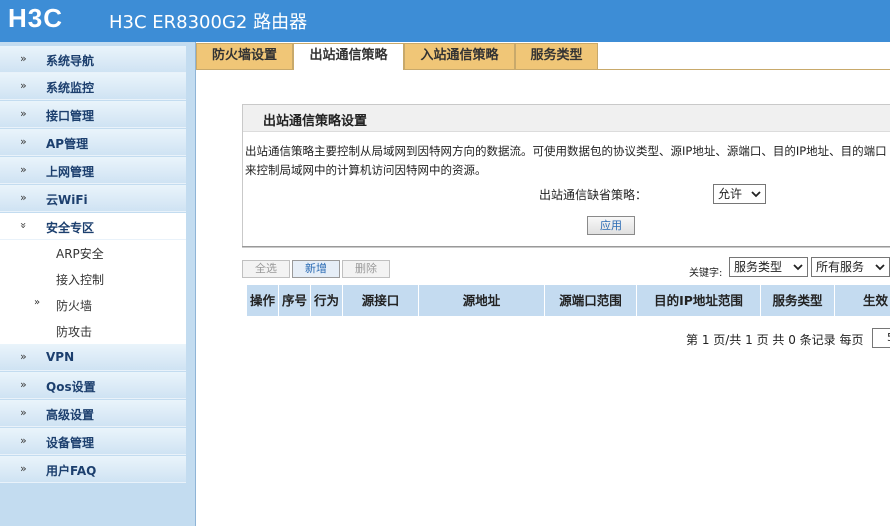 The height and width of the screenshot is (526, 890). What do you see at coordinates (266, 269) in the screenshot?
I see `select-all-button: 全选` at bounding box center [266, 269].